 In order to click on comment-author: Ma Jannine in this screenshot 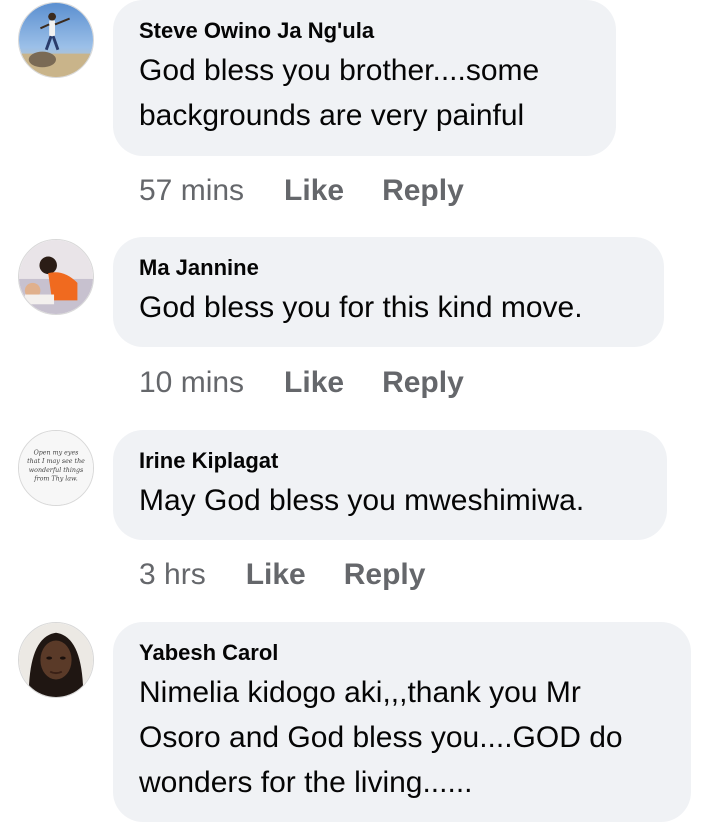, I will do `click(387, 268)`.